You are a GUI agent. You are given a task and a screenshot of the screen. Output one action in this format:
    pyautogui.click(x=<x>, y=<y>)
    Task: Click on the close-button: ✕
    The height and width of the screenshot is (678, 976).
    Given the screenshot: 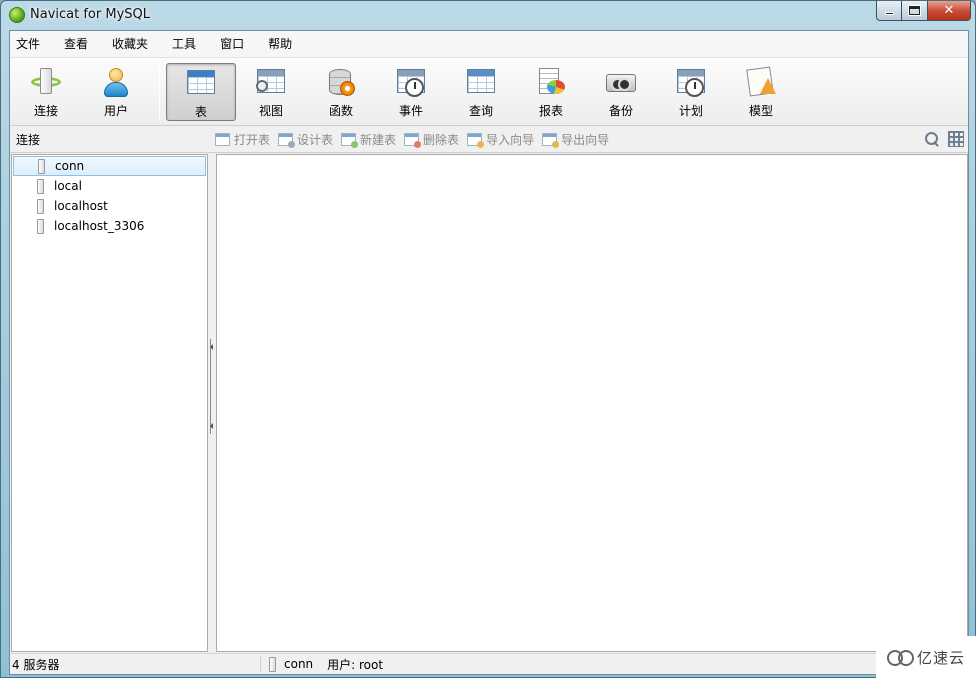 What is the action you would take?
    pyautogui.click(x=949, y=11)
    